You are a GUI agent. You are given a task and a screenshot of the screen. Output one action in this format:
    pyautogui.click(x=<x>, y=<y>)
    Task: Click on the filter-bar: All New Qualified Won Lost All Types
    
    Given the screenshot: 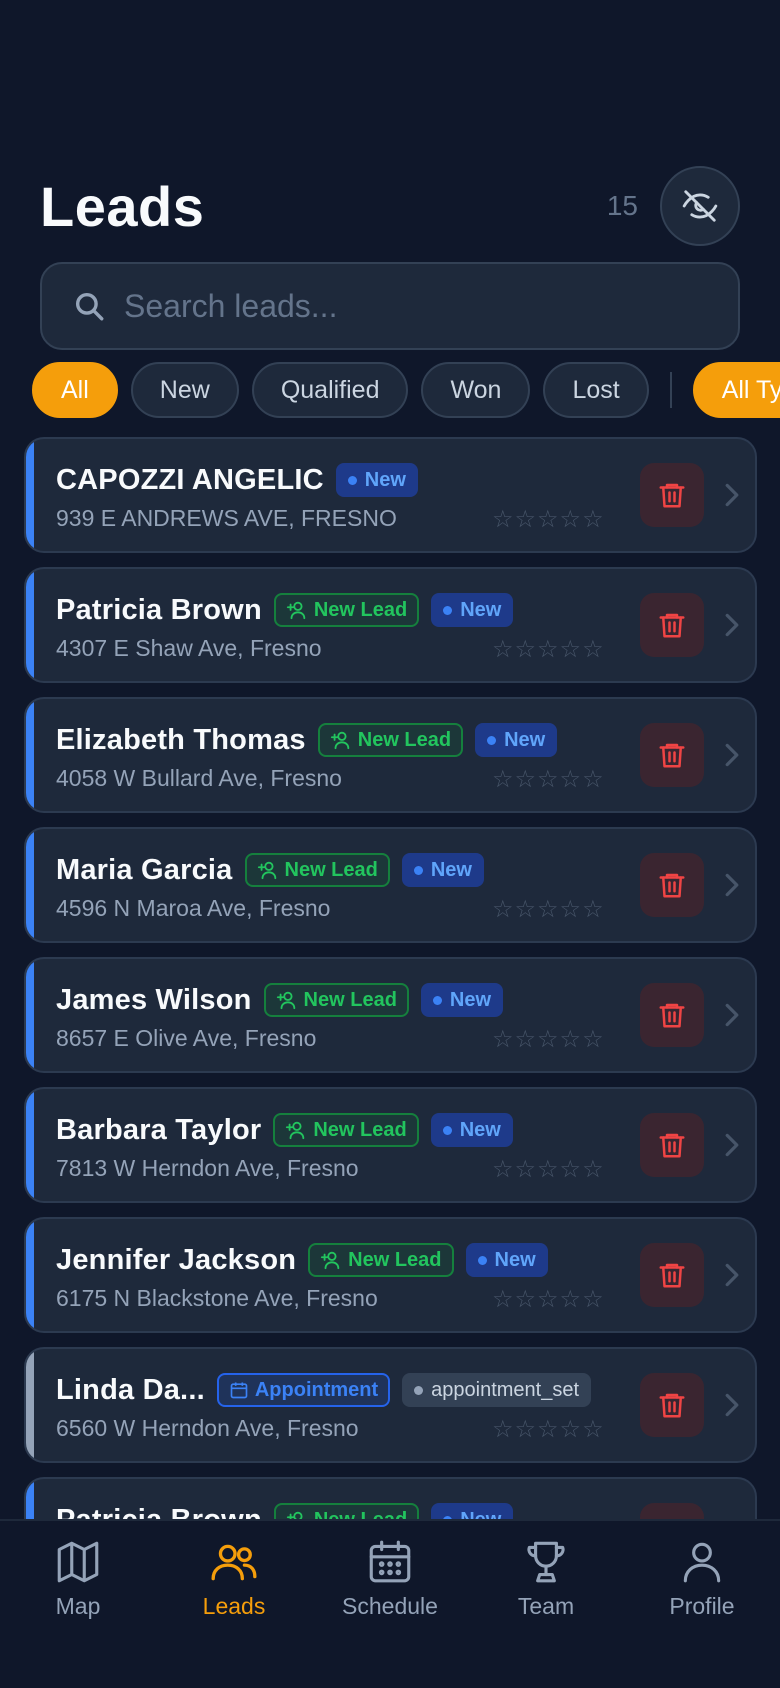 What is the action you would take?
    pyautogui.click(x=406, y=390)
    